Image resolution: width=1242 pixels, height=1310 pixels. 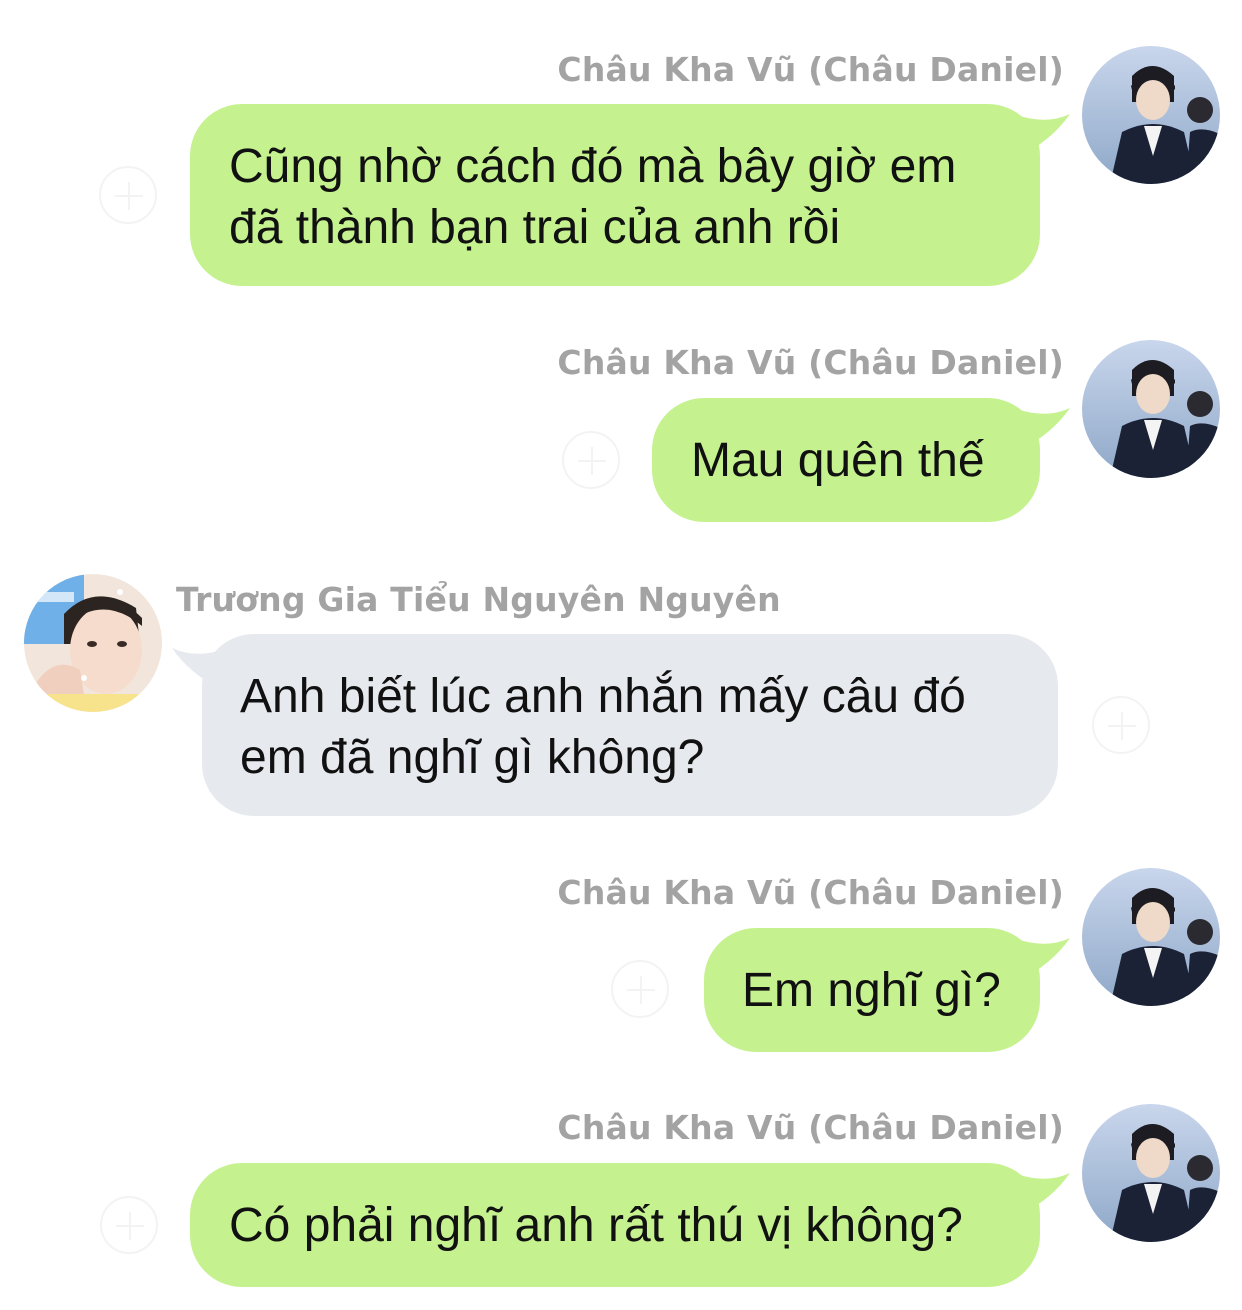 I want to click on message-bubble: Mau quên thế, so click(x=846, y=460).